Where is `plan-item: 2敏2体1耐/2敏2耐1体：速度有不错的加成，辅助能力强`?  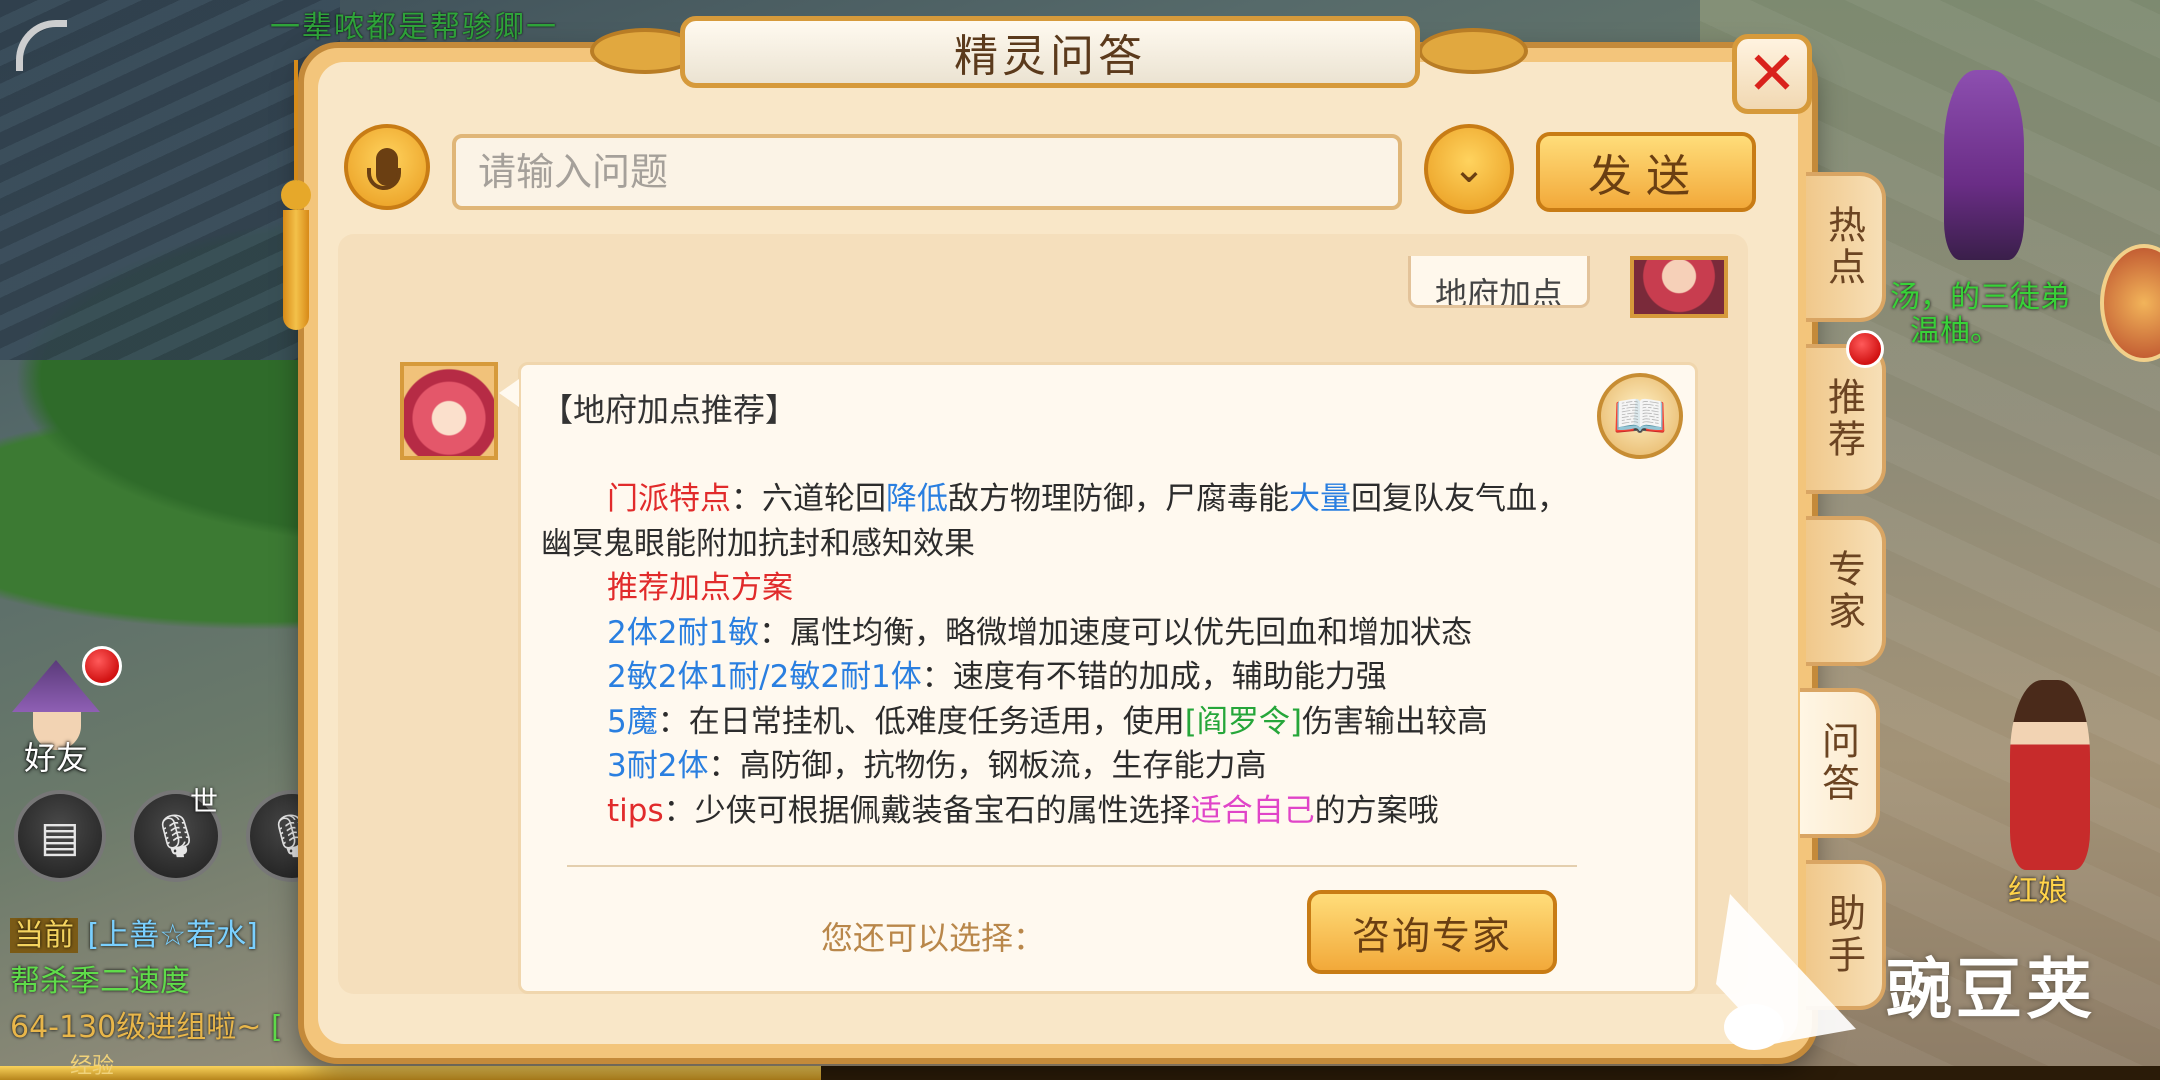
plan-item: 2敏2体1耐/2敏2耐1体：速度有不错的加成，辅助能力强 is located at coordinates (1101, 677).